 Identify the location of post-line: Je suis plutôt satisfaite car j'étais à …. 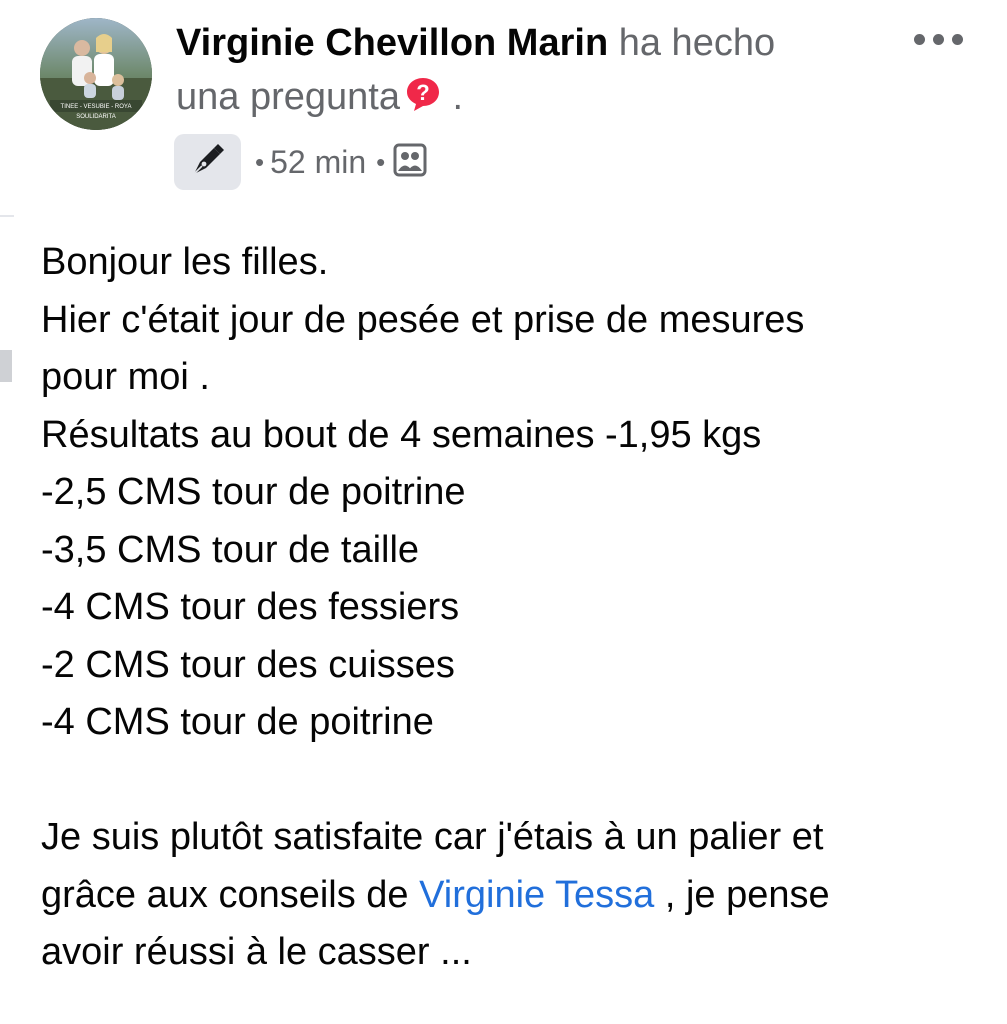
(432, 837).